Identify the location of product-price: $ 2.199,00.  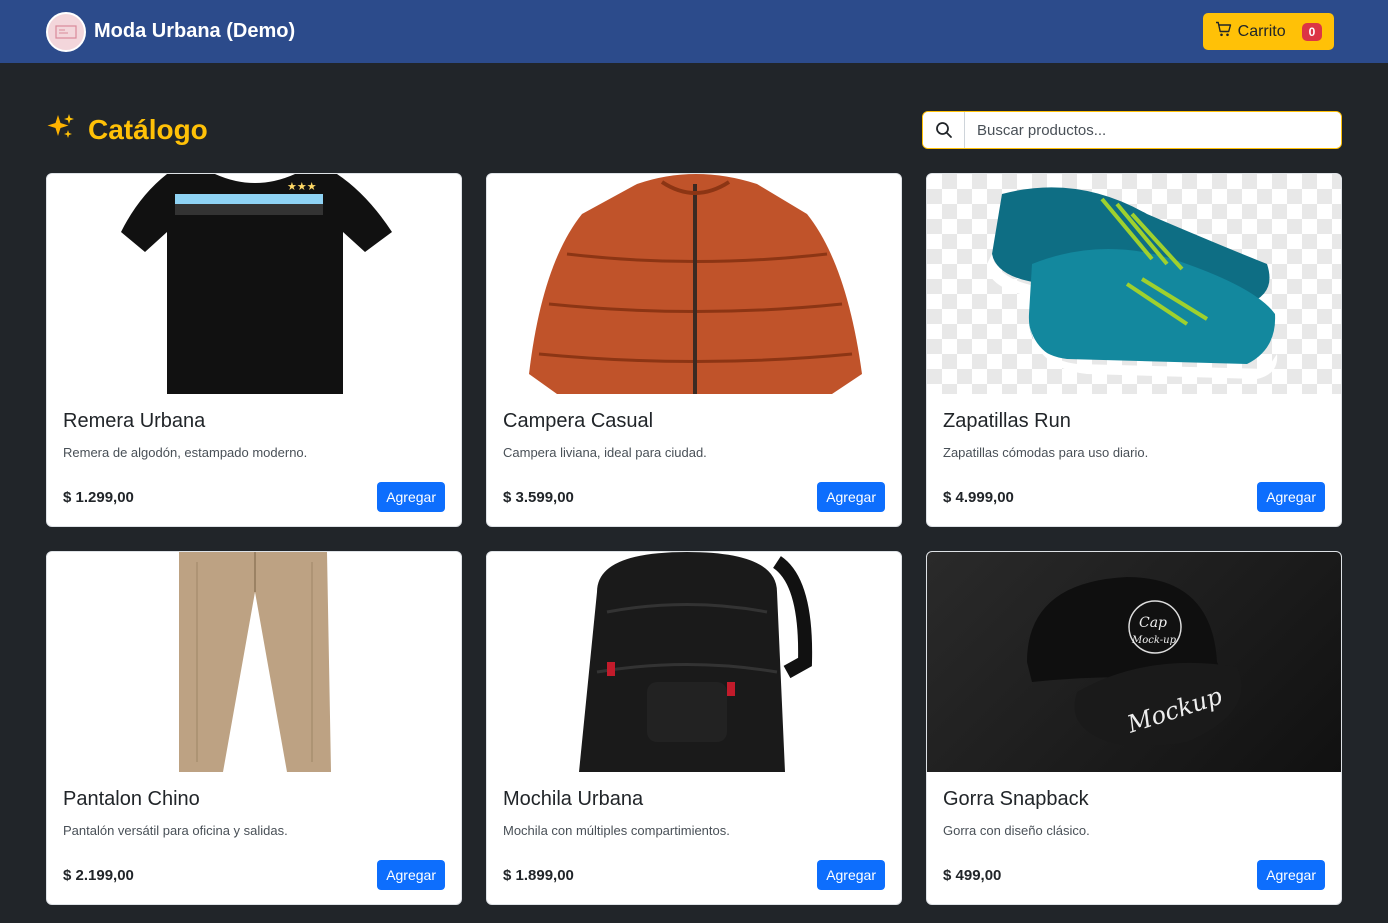
(98, 875).